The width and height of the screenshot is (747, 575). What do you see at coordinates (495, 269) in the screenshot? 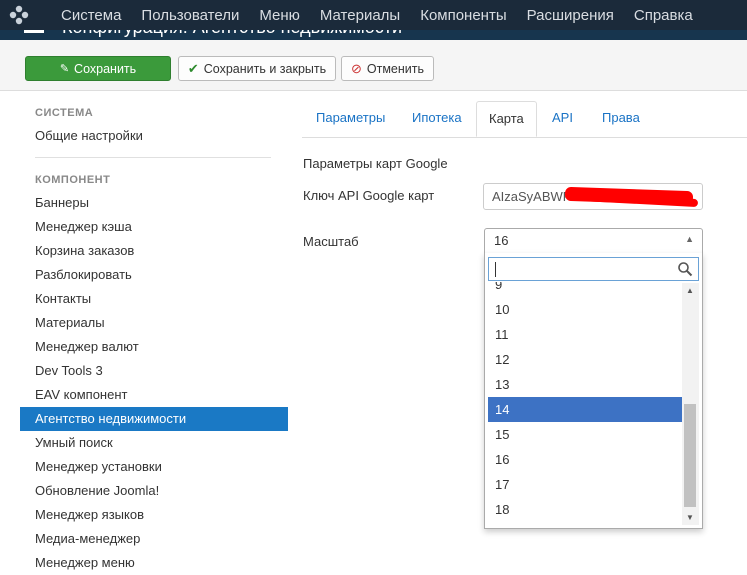
I see `text-cursor` at bounding box center [495, 269].